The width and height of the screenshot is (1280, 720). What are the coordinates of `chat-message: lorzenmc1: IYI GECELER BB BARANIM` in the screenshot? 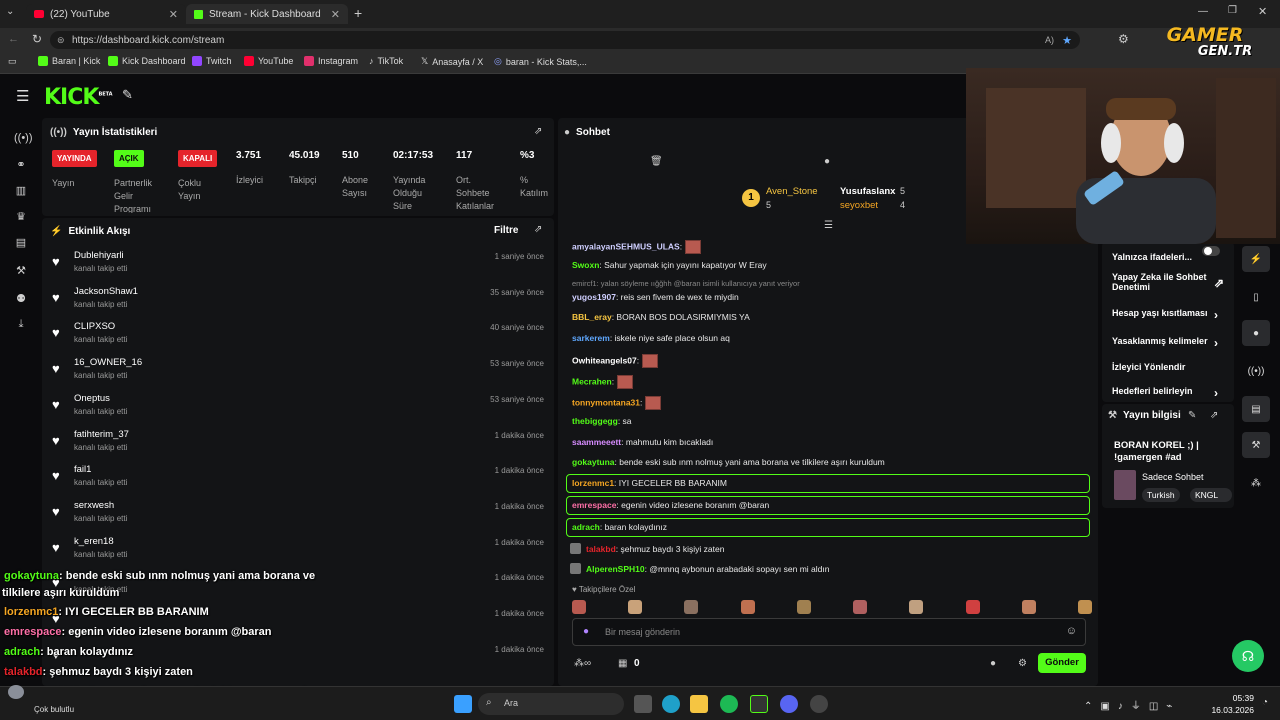 It's located at (649, 483).